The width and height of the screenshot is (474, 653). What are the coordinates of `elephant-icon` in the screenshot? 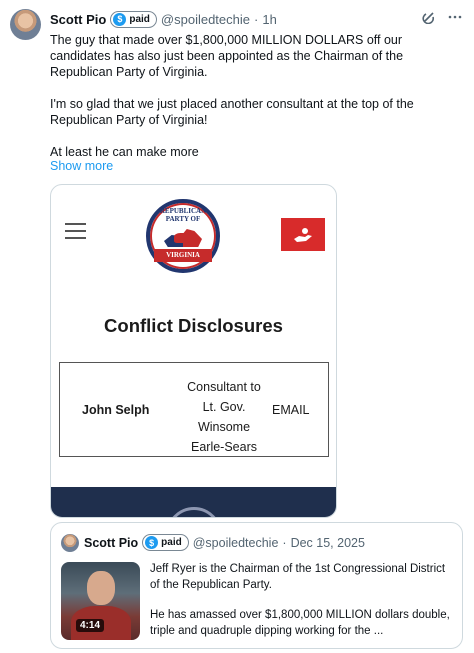 It's located at (182, 238).